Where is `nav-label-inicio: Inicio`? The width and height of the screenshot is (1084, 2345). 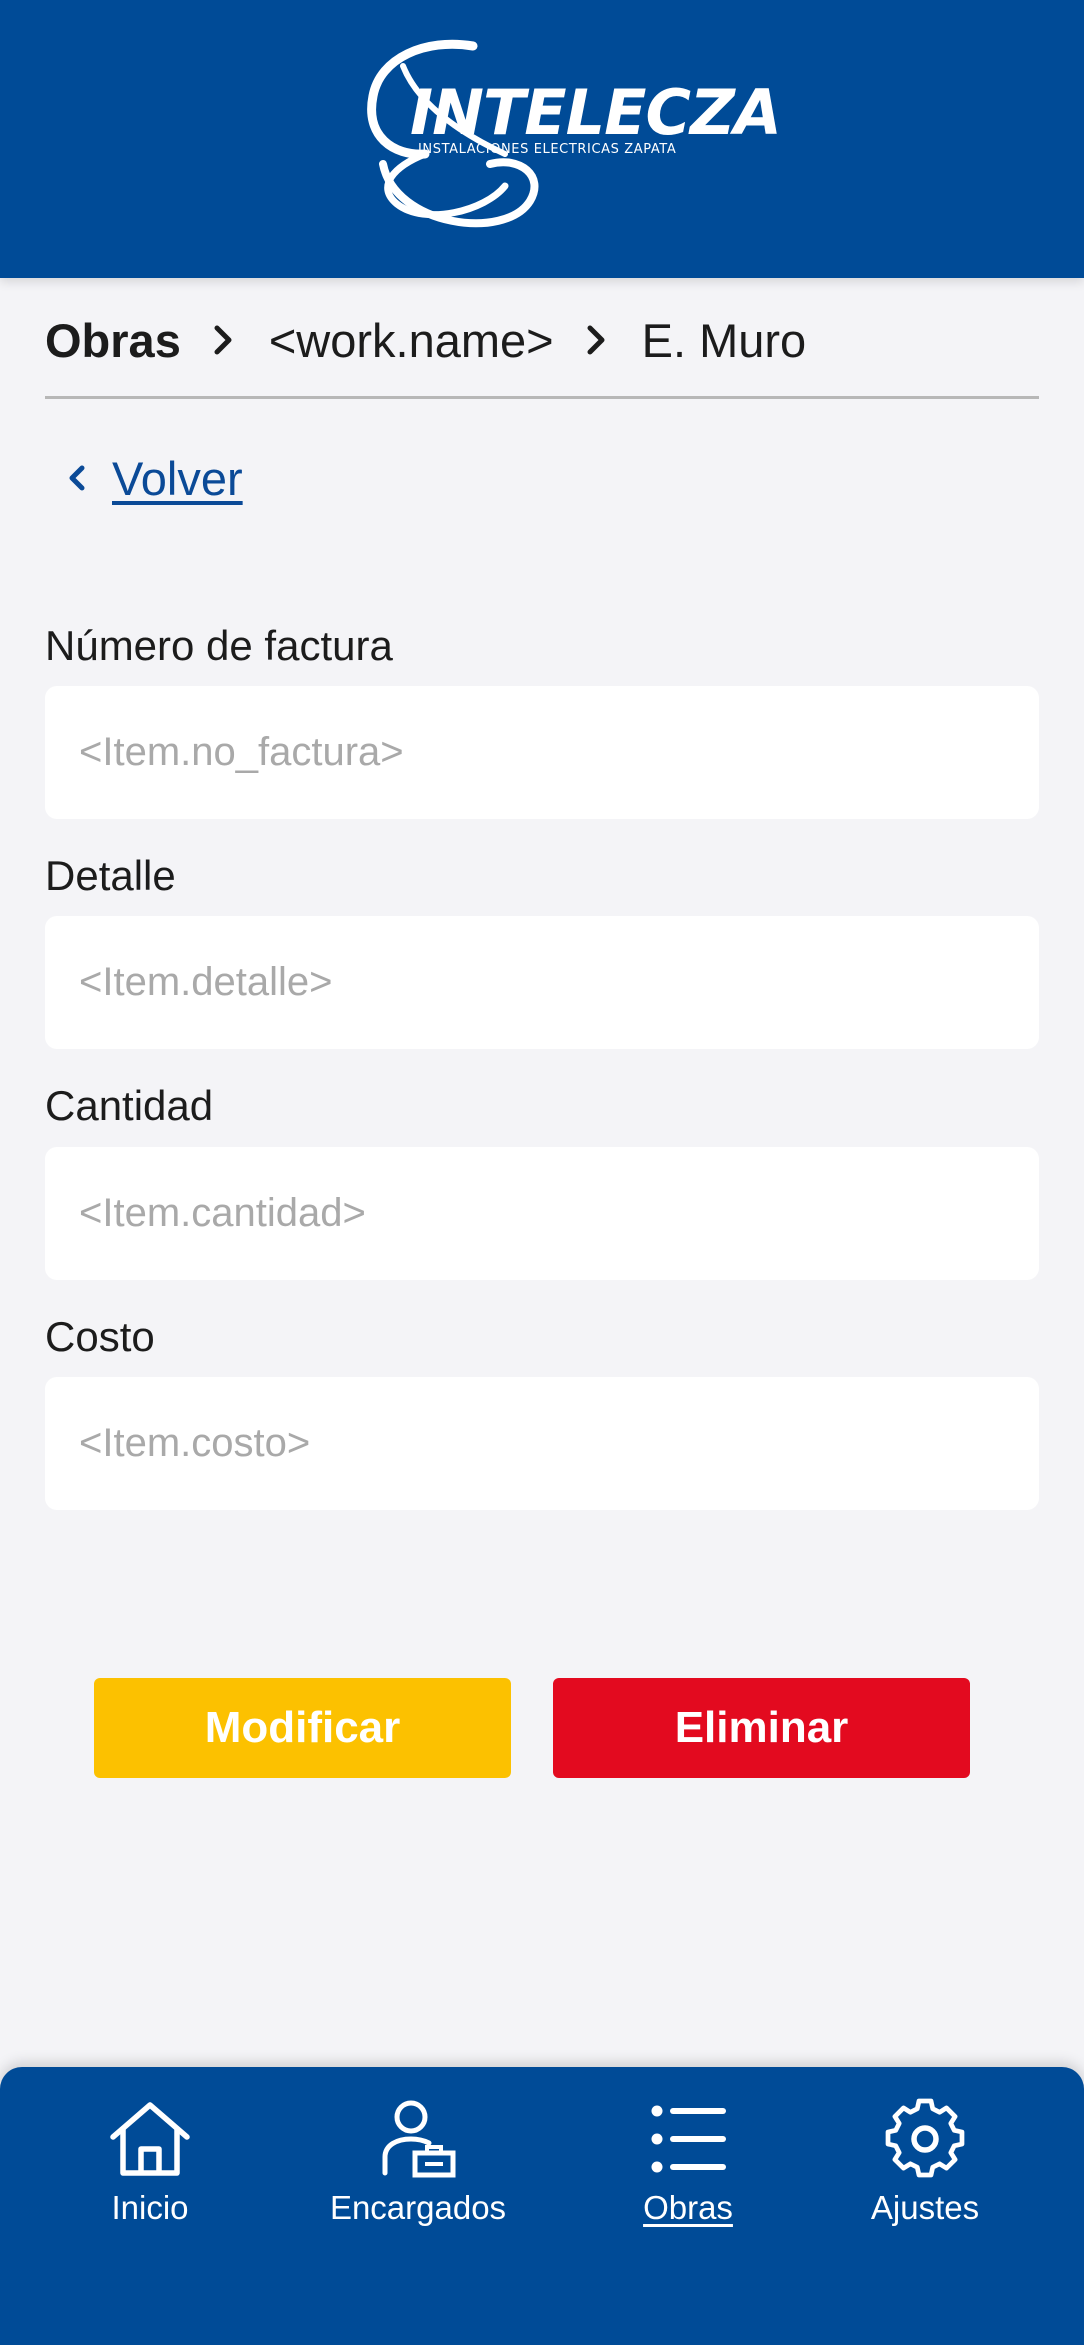 nav-label-inicio: Inicio is located at coordinates (150, 2207).